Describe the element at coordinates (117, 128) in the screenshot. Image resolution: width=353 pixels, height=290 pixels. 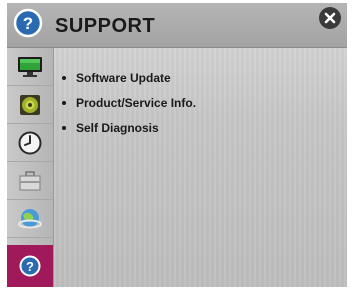
I see `menu-item-label: Self Diagnosis` at that location.